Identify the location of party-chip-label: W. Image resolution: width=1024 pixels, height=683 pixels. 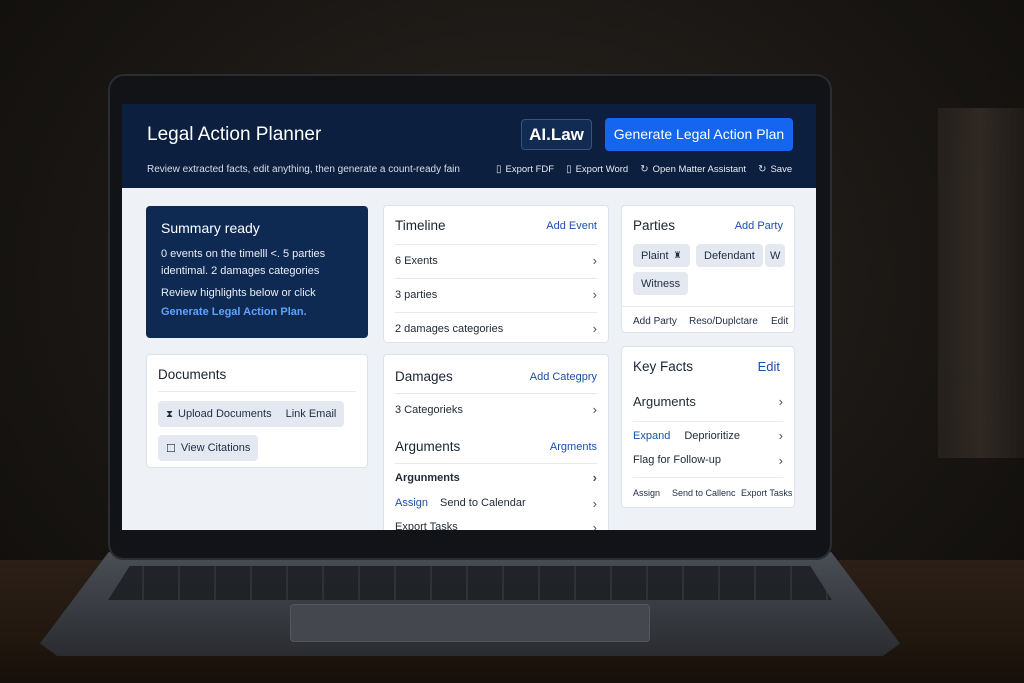
(775, 255).